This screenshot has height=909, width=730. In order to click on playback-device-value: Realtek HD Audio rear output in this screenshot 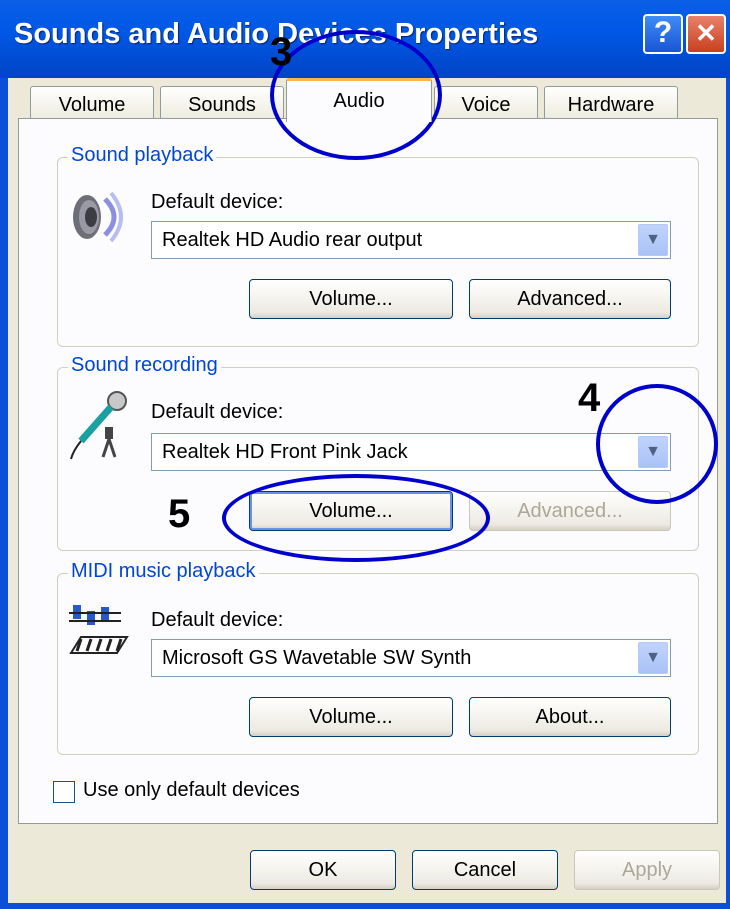, I will do `click(292, 240)`.